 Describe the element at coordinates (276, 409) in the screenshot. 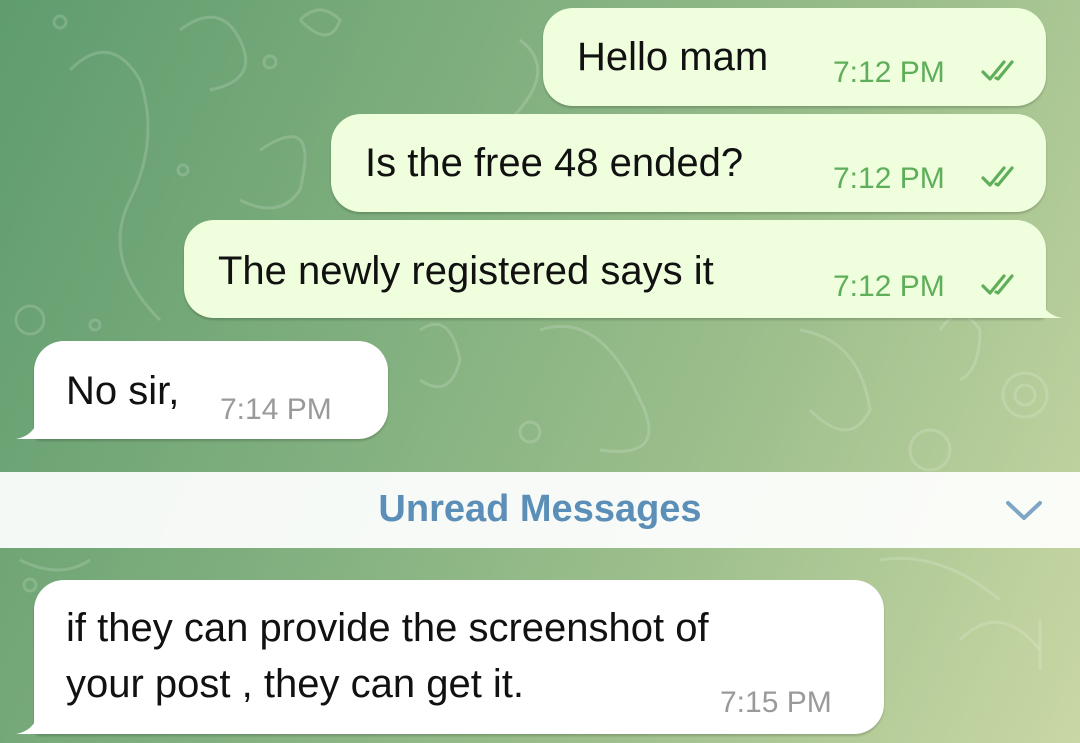

I see `message-time: 7:14 PM` at that location.